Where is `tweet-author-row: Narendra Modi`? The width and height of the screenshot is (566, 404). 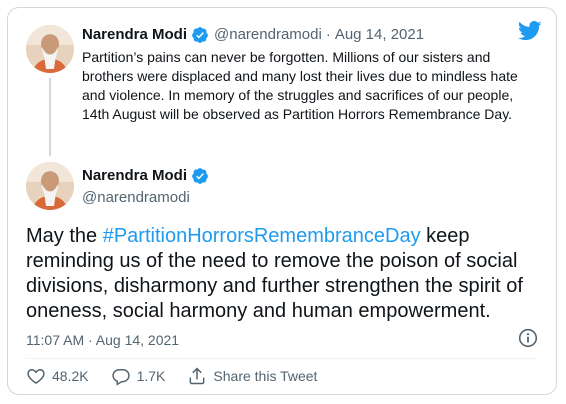 tweet-author-row: Narendra Modi is located at coordinates (145, 176).